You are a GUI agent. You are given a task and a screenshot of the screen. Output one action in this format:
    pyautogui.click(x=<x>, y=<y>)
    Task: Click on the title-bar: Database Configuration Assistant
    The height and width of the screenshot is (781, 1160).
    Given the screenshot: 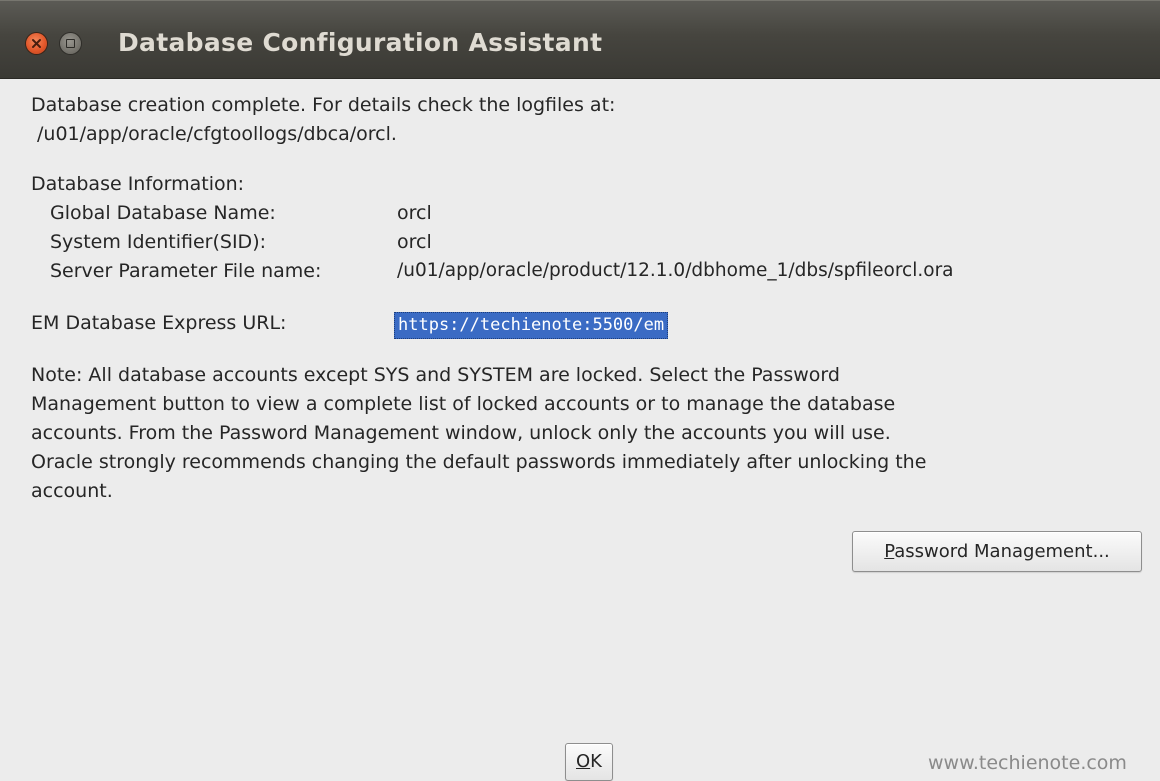 What is the action you would take?
    pyautogui.click(x=580, y=39)
    